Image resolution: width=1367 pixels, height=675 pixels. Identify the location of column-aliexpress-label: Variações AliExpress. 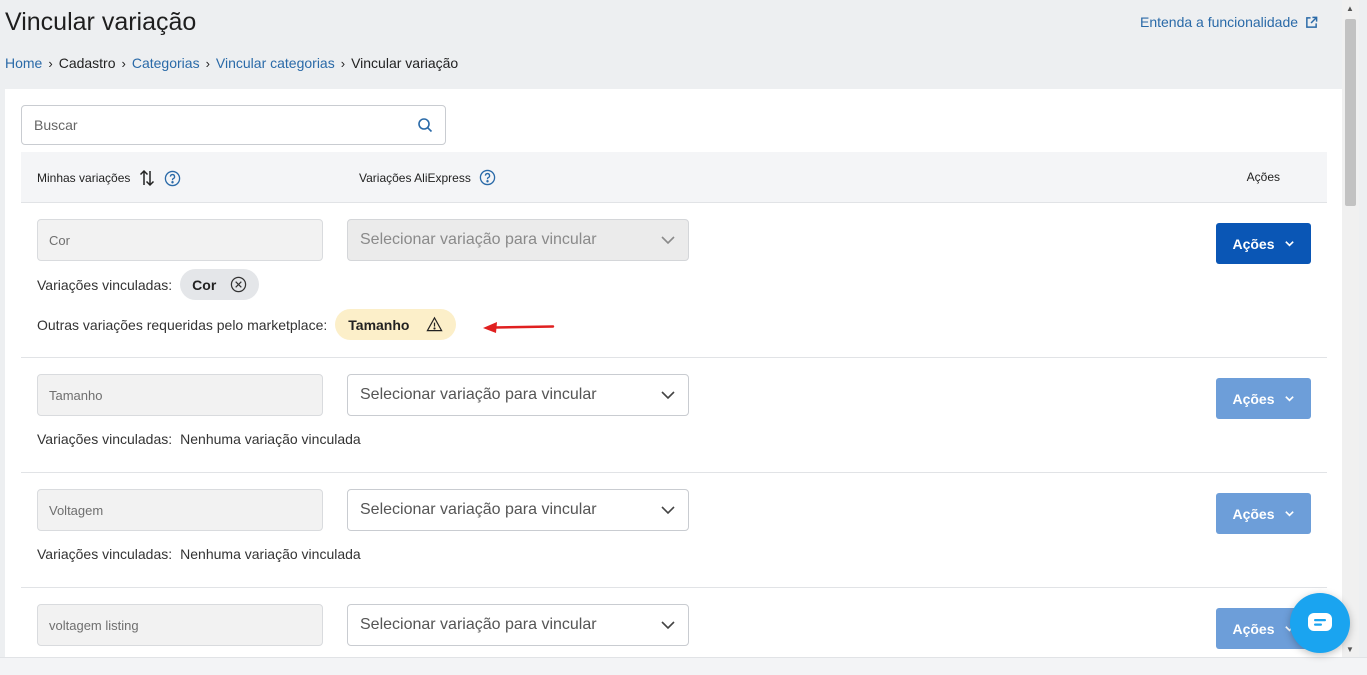
(415, 177).